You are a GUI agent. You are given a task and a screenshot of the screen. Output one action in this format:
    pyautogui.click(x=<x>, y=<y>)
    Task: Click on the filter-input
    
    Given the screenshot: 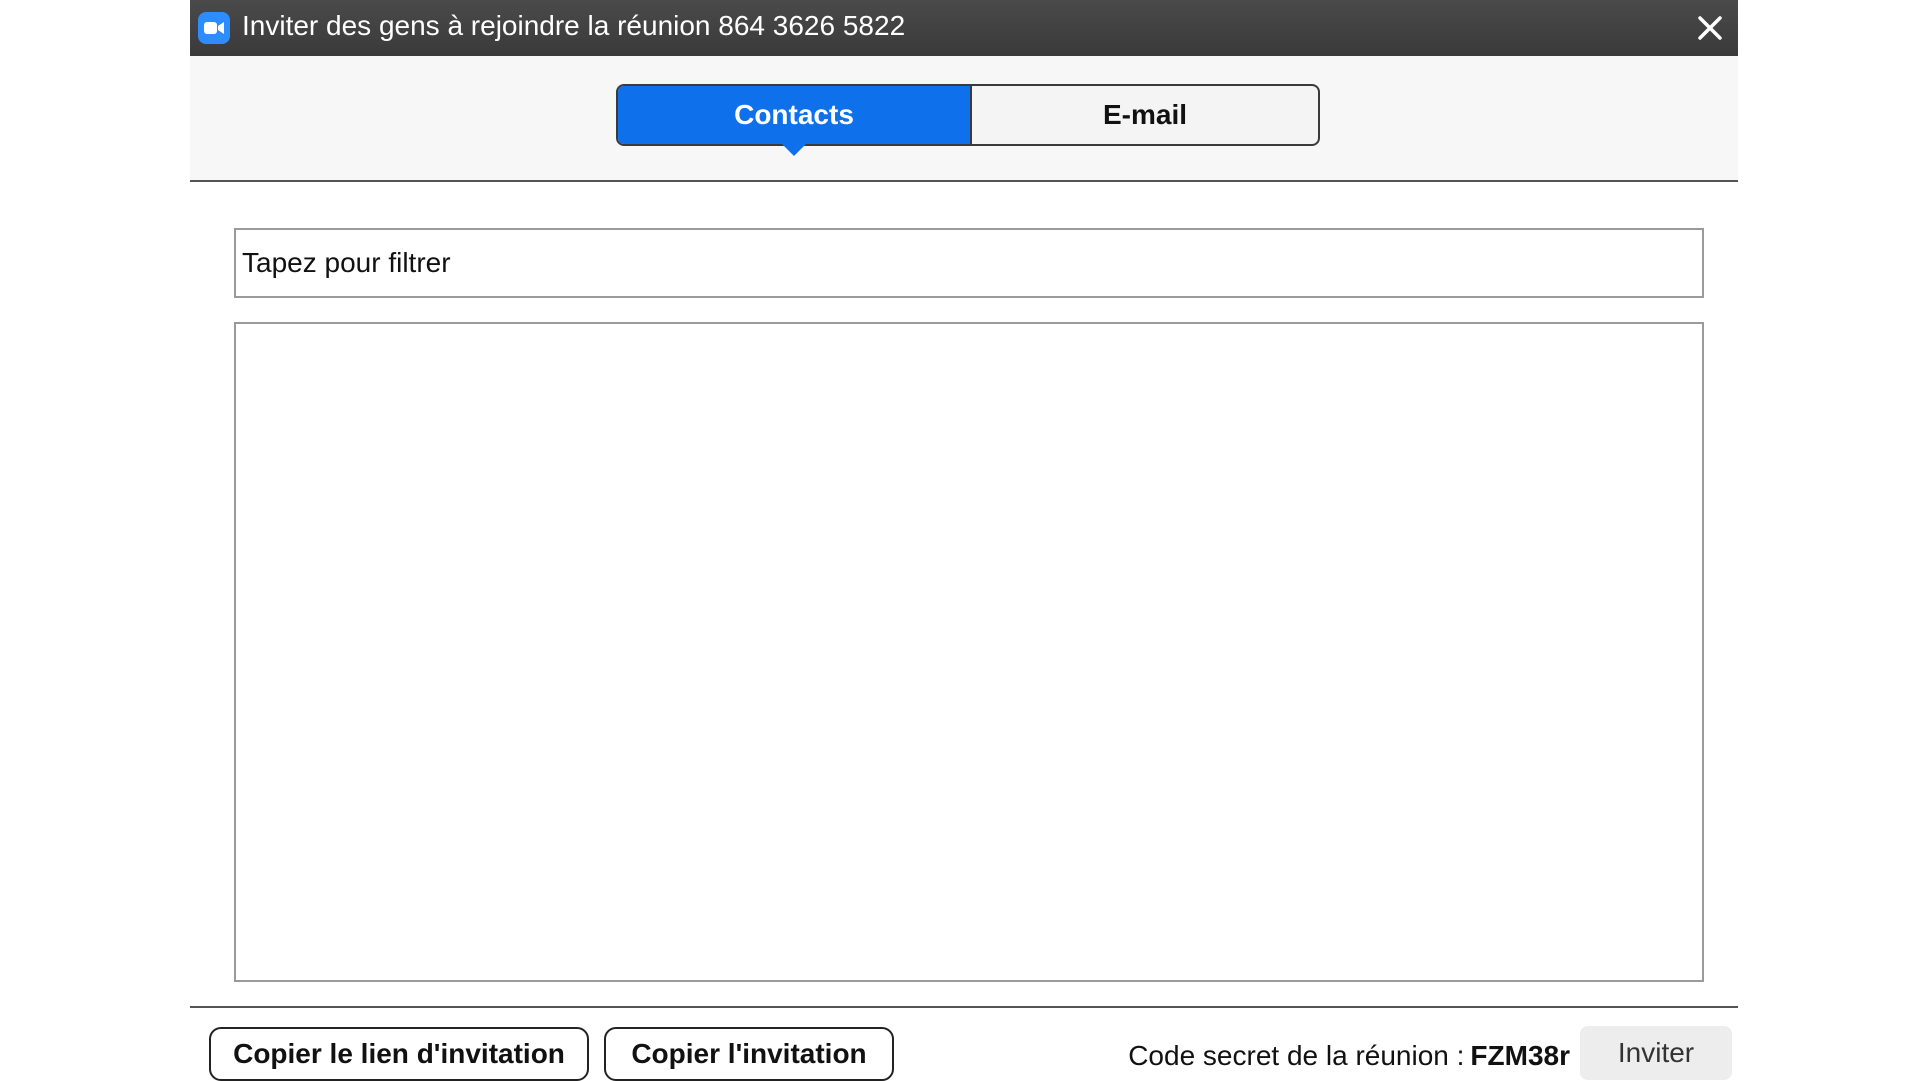 What is the action you would take?
    pyautogui.click(x=969, y=263)
    